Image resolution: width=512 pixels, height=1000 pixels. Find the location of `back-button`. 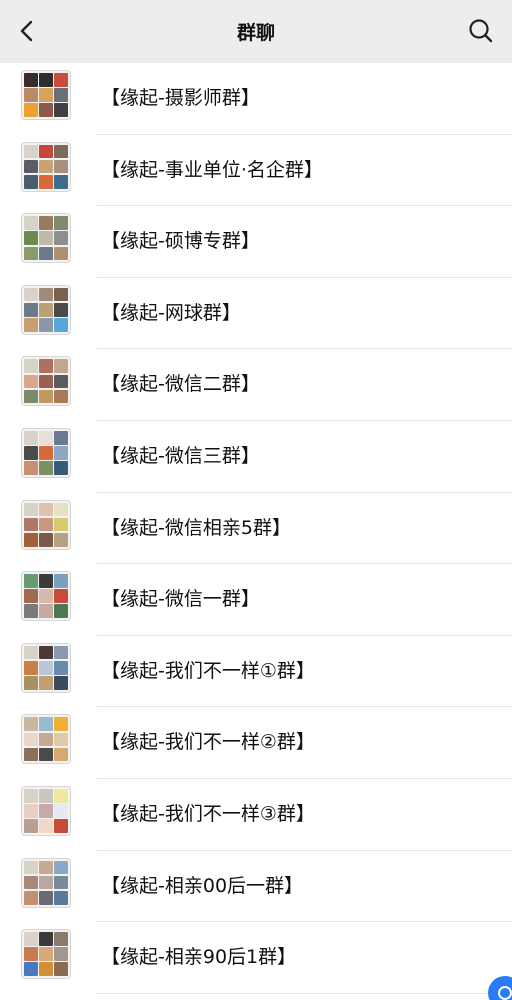

back-button is located at coordinates (27, 31).